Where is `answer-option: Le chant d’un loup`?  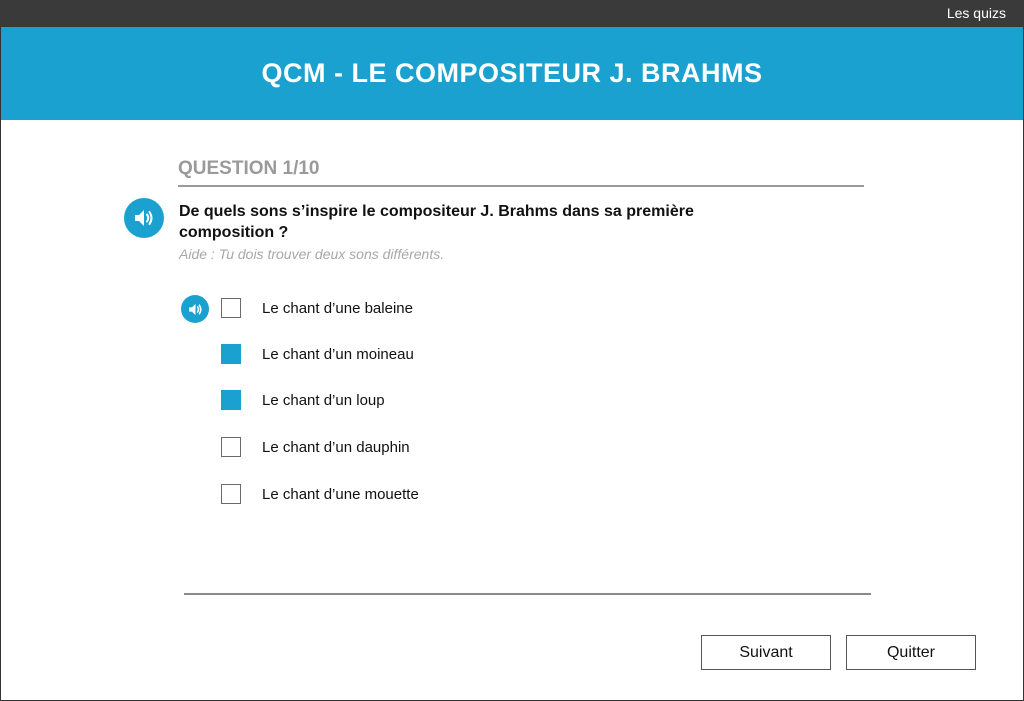
answer-option: Le chant d’un loup is located at coordinates (303, 400).